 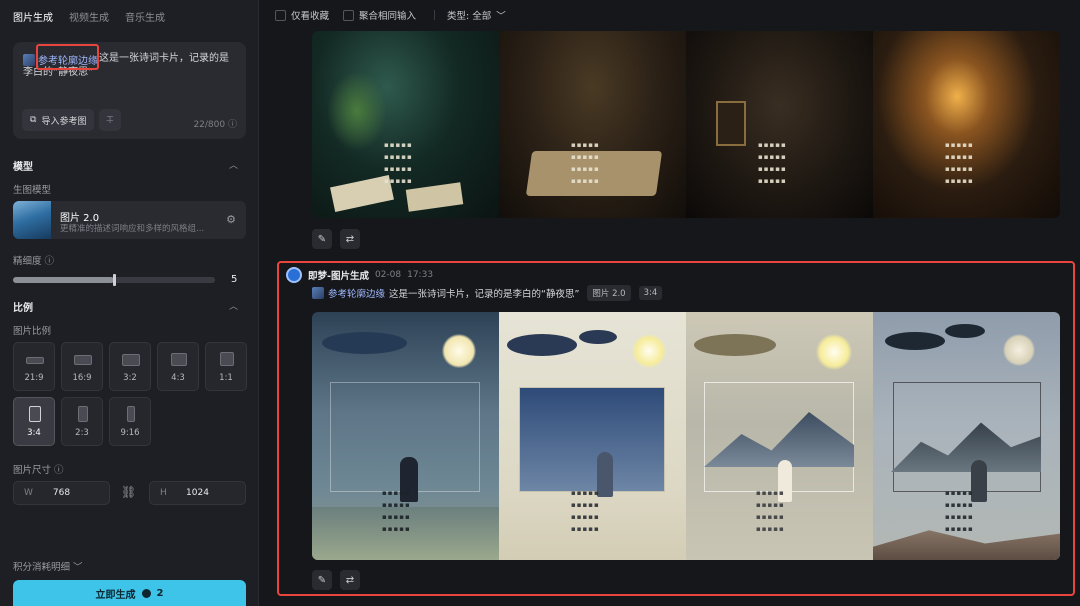 I want to click on divider, so click(x=435, y=15).